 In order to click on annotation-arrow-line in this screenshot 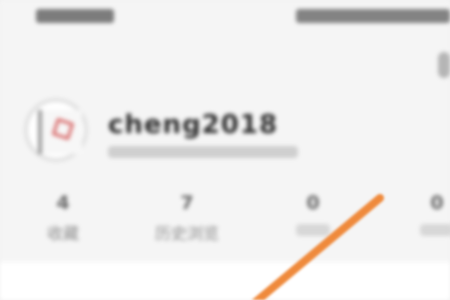, I will do `click(317, 247)`.